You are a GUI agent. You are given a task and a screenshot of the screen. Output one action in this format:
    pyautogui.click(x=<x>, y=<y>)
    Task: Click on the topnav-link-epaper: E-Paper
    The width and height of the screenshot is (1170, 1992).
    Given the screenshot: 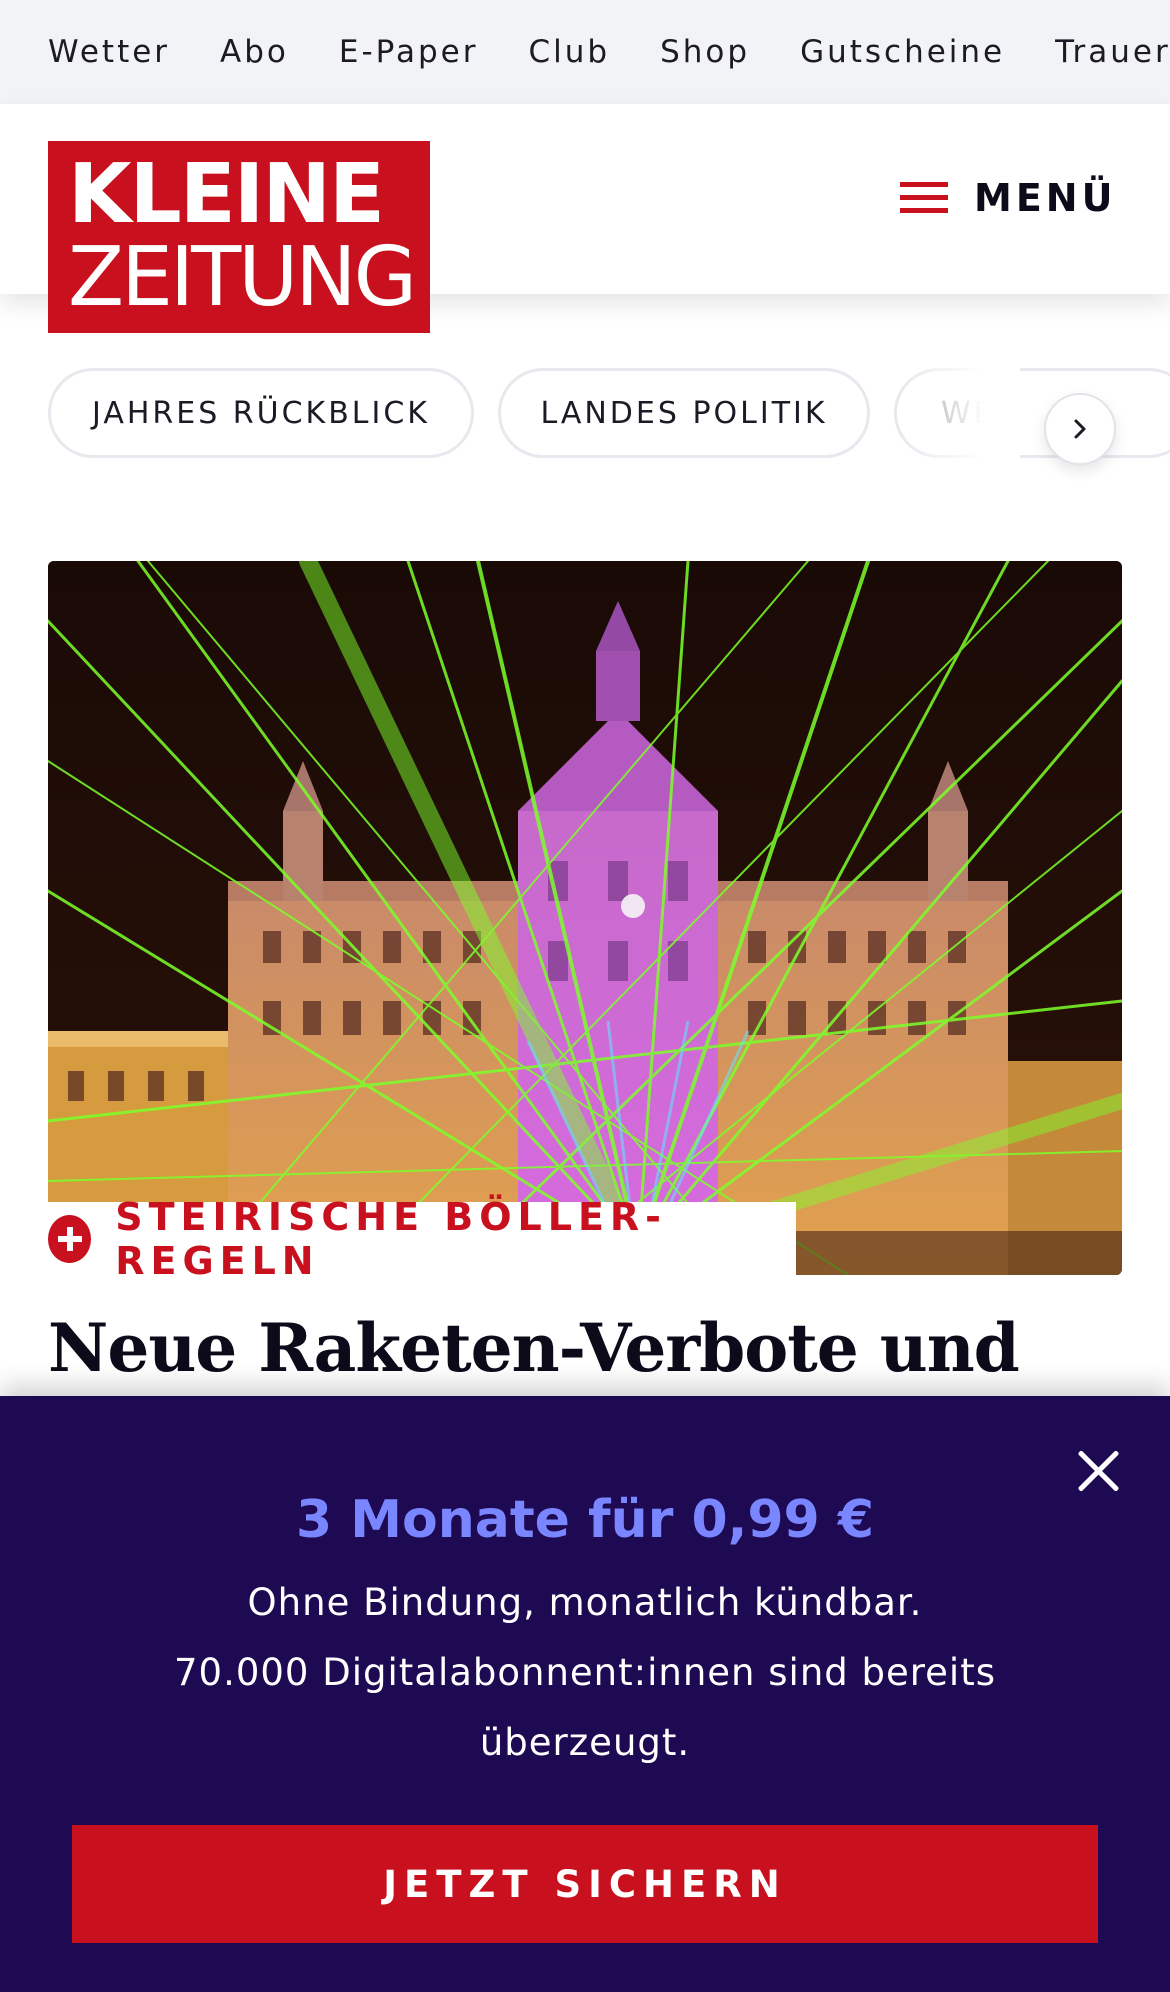 What is the action you would take?
    pyautogui.click(x=409, y=52)
    